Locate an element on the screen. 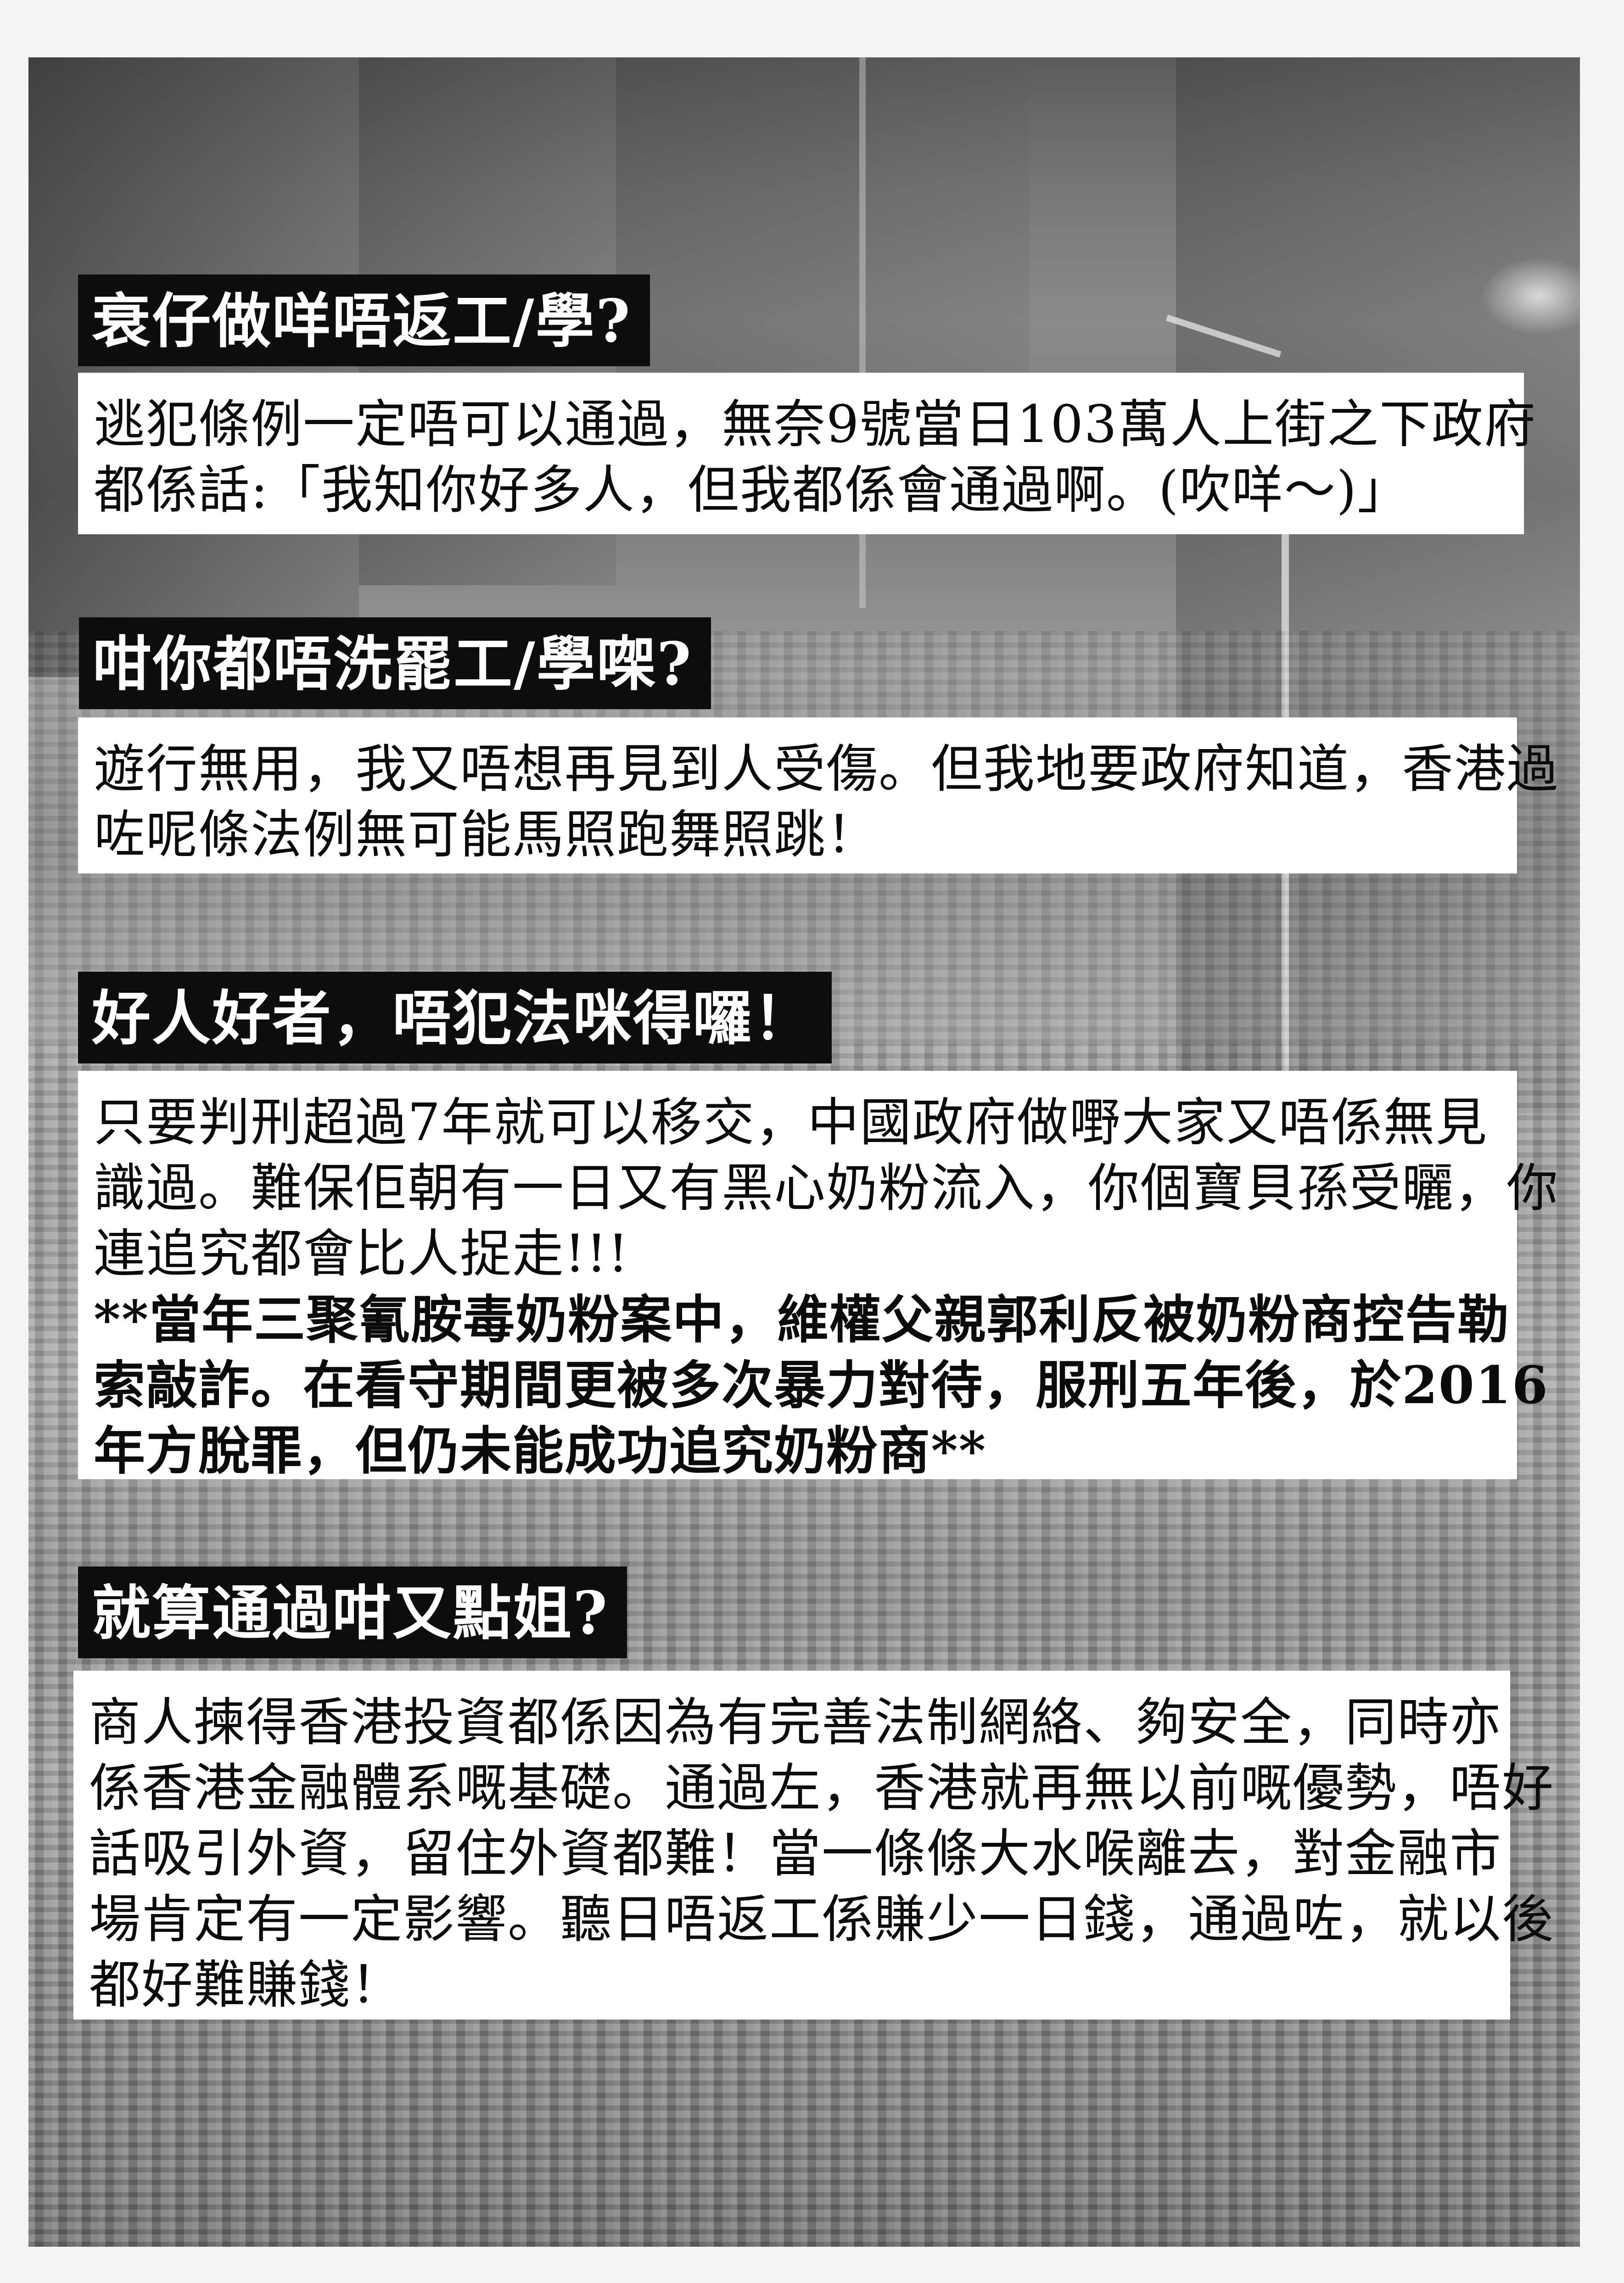 This screenshot has width=1624, height=2283. section-2-line: 遊行無用，我又唔想再見到人受傷。但我地要政府知道，香港過 is located at coordinates (826, 769).